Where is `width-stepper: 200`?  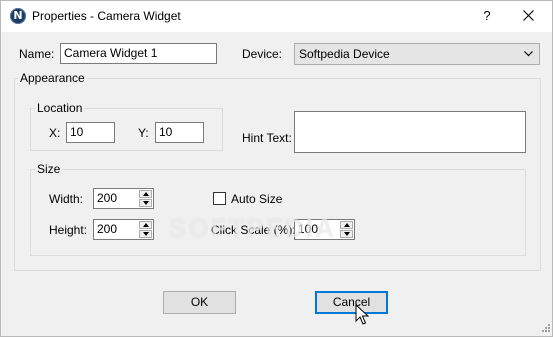 width-stepper: 200 is located at coordinates (123, 198).